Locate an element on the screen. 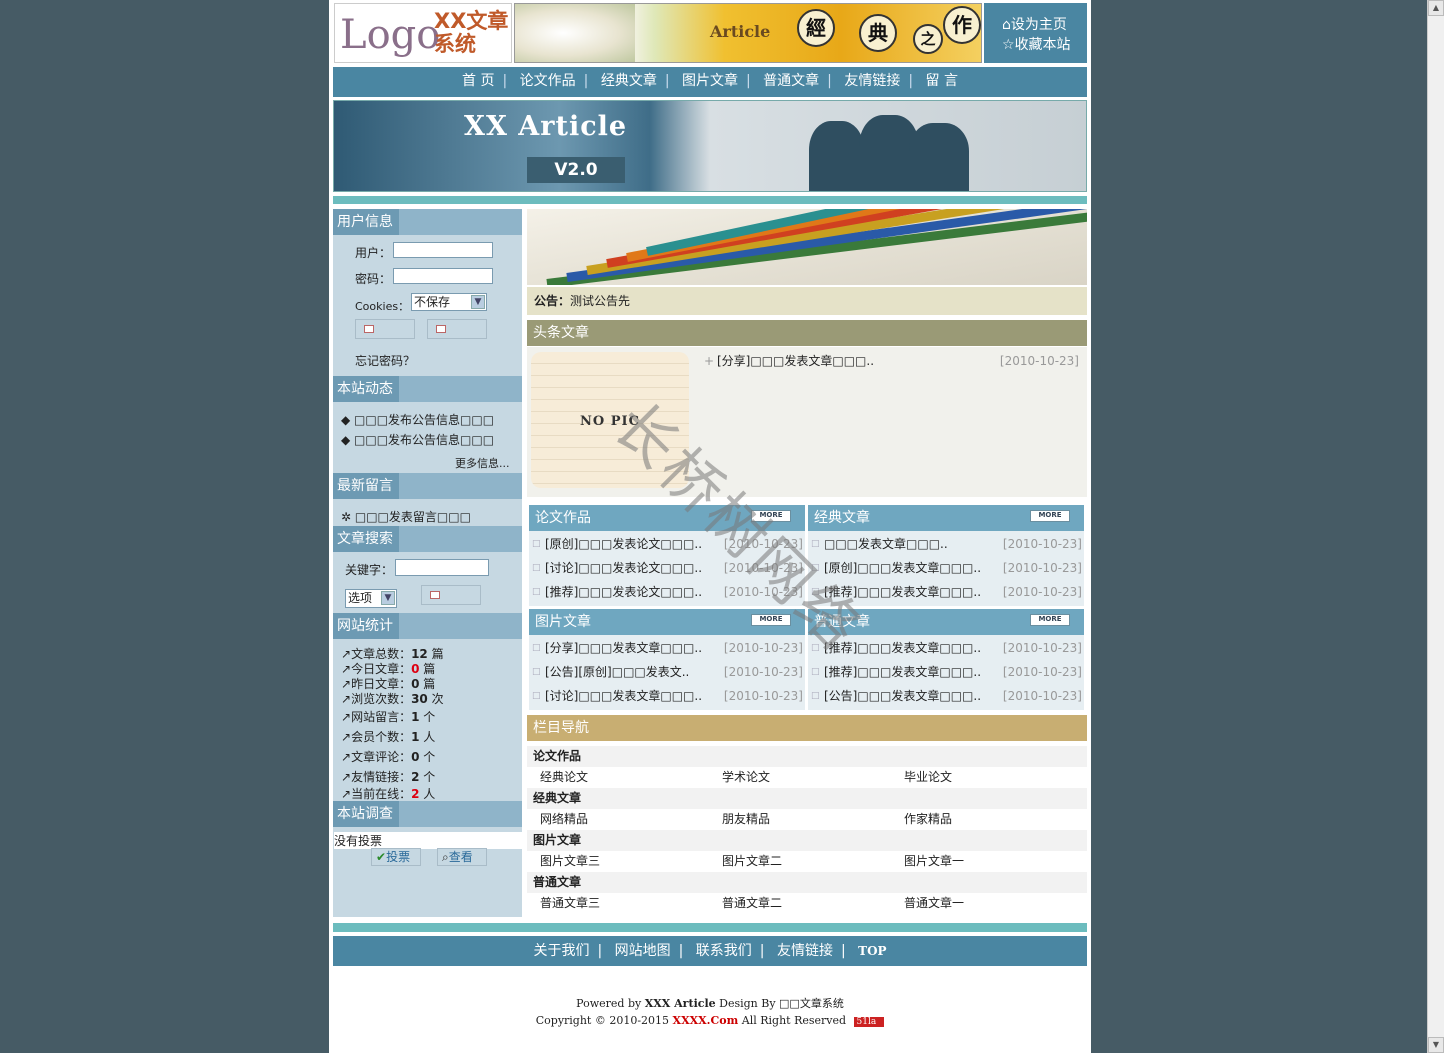 The image size is (1444, 1053). catnav-link: 图片文章三 is located at coordinates (570, 861).